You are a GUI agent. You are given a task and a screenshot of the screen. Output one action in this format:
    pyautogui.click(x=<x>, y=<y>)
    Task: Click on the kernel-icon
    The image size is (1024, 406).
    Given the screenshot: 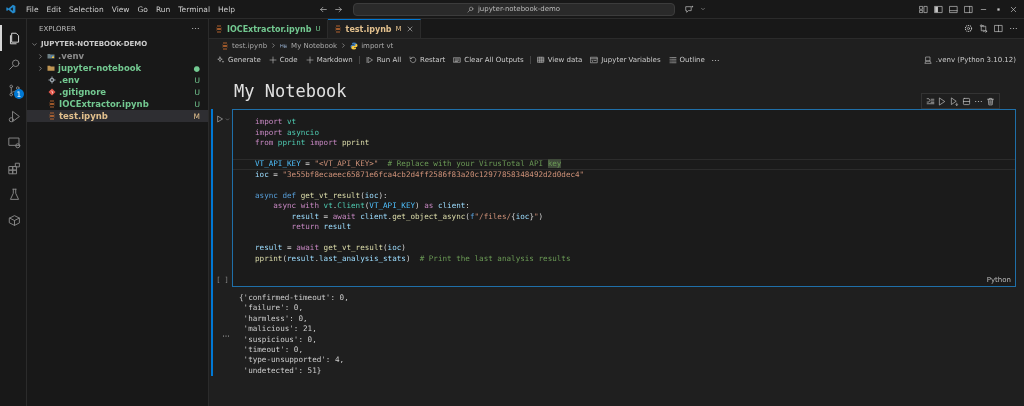 What is the action you would take?
    pyautogui.click(x=927, y=60)
    